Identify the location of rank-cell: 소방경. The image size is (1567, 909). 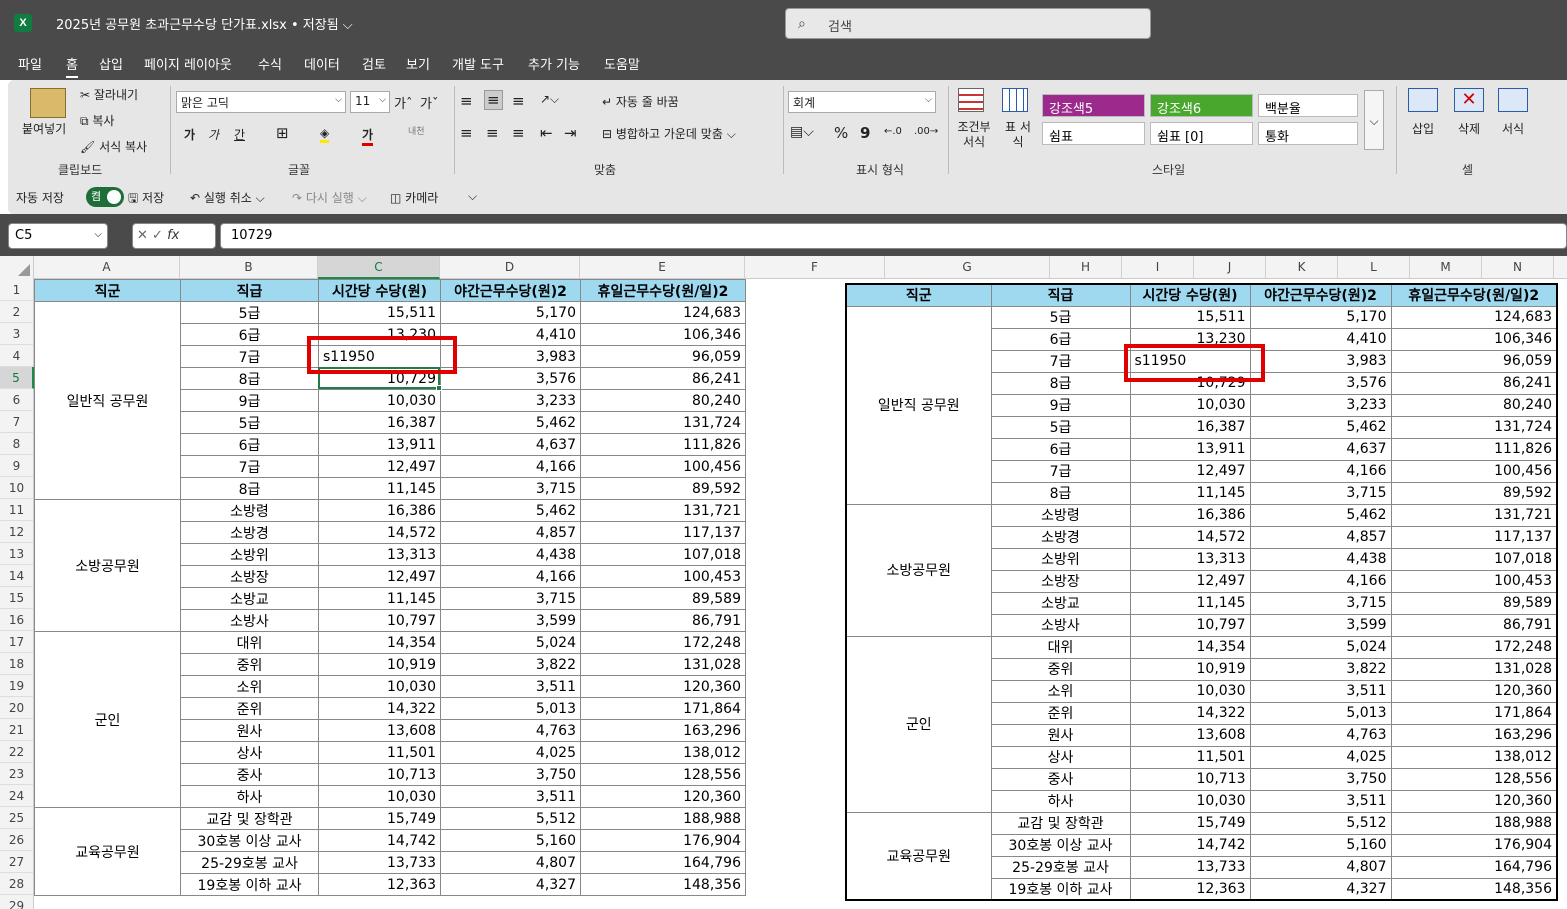
(1060, 537).